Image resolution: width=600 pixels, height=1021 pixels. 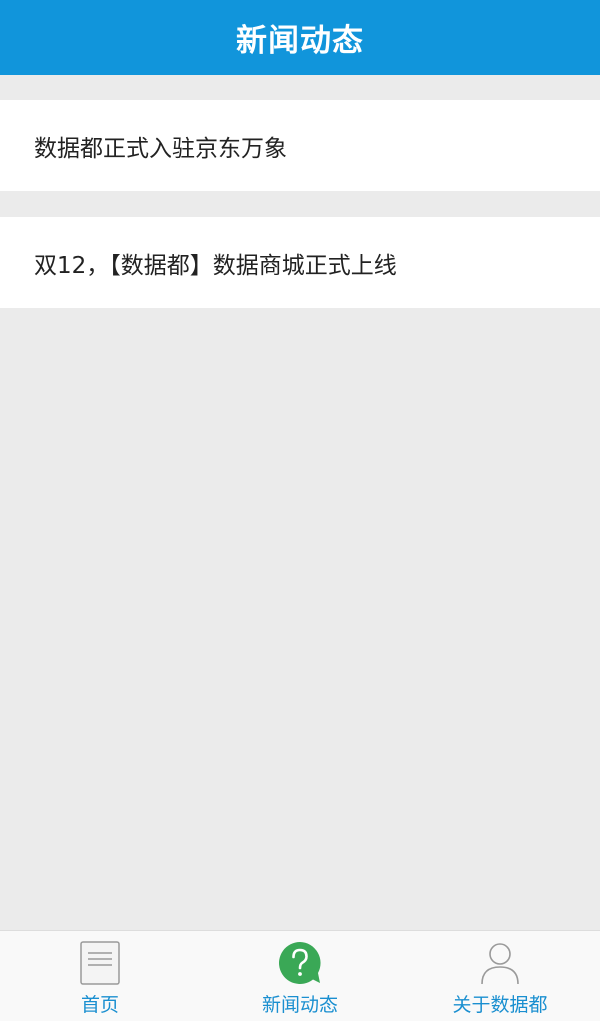 I want to click on tab-home: 首页, so click(x=100, y=976).